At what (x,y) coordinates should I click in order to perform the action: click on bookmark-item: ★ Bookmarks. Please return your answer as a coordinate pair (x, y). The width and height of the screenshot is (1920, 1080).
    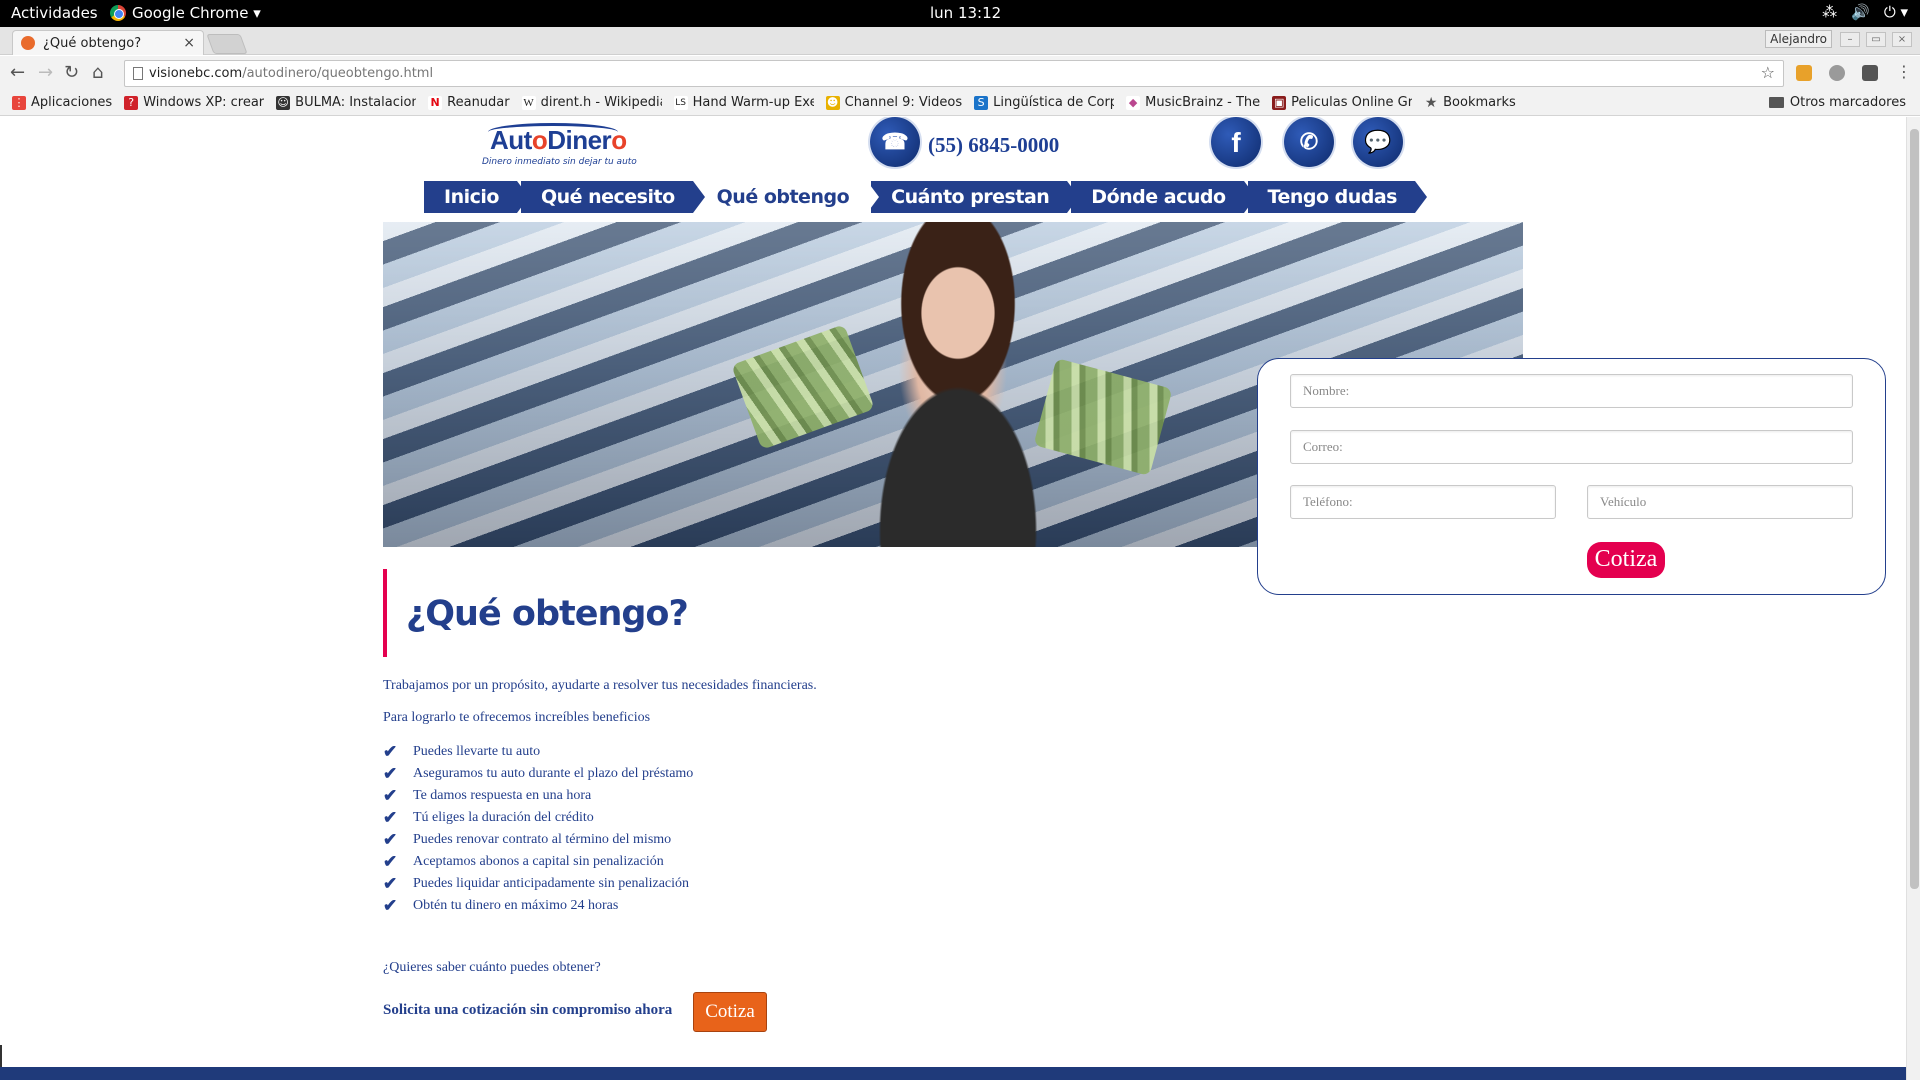
    Looking at the image, I should click on (1470, 102).